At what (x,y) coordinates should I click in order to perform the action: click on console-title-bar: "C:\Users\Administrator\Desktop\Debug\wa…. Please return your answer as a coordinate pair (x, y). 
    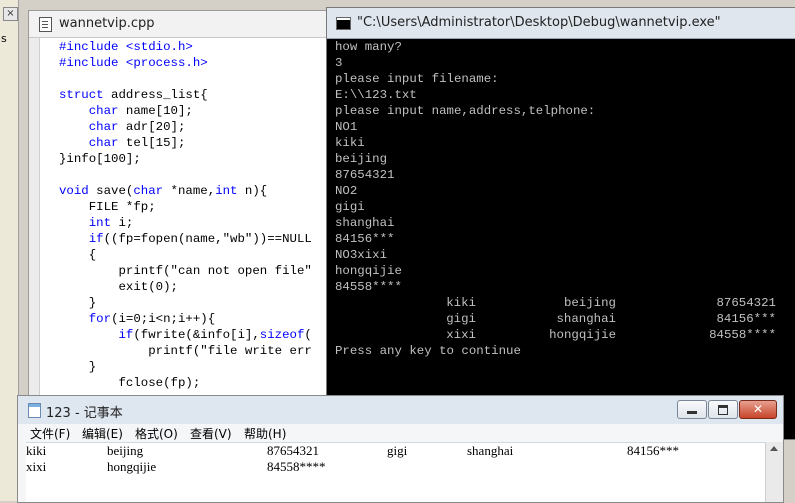
    Looking at the image, I should click on (561, 23).